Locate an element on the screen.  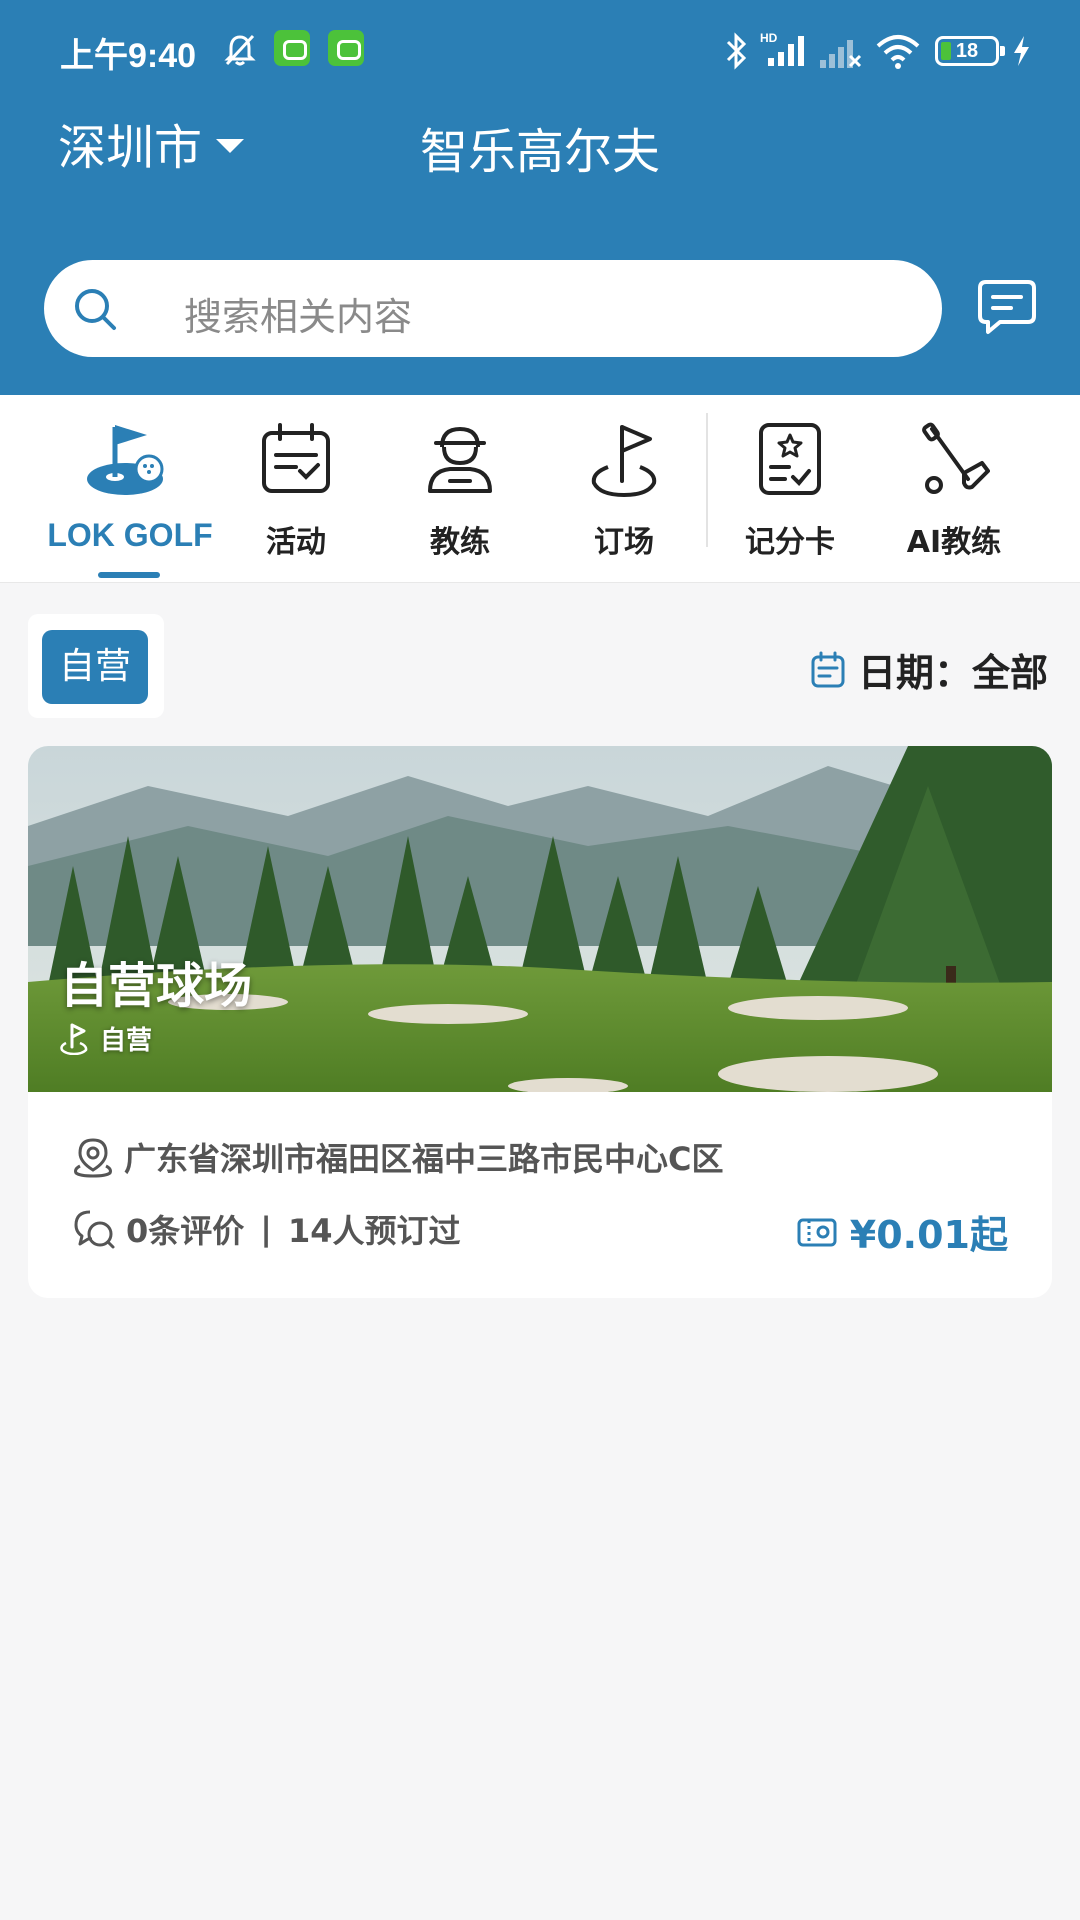
course-type-tag: 自营 is located at coordinates (106, 1038).